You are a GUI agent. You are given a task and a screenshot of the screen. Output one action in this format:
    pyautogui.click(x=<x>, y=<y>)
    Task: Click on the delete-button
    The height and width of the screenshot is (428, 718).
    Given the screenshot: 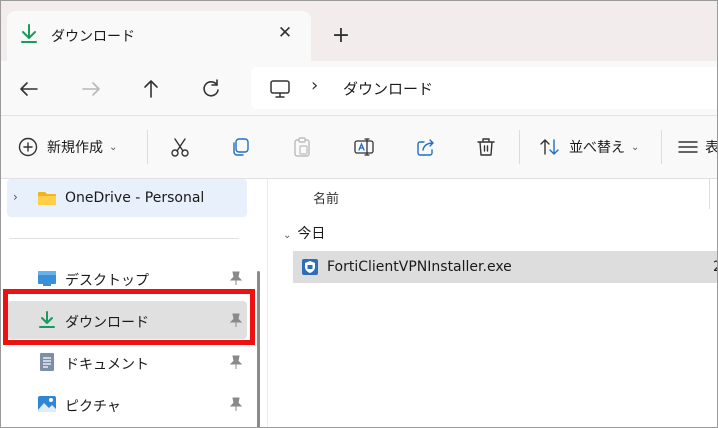 What is the action you would take?
    pyautogui.click(x=486, y=147)
    